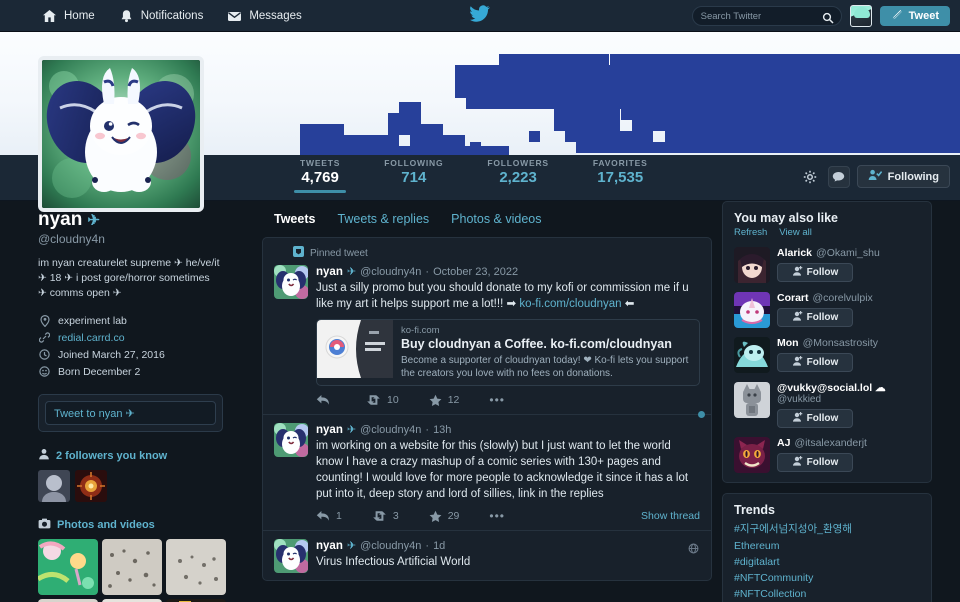 The width and height of the screenshot is (960, 602). I want to click on show-thread-link: Show thread, so click(670, 516).